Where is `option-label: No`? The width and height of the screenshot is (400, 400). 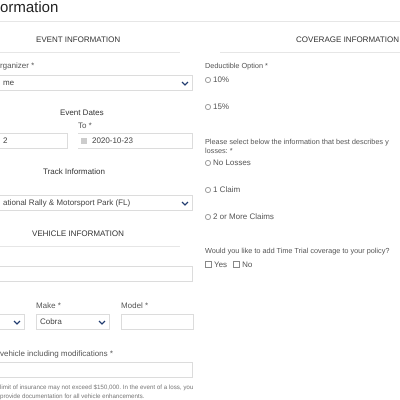
option-label: No is located at coordinates (247, 264).